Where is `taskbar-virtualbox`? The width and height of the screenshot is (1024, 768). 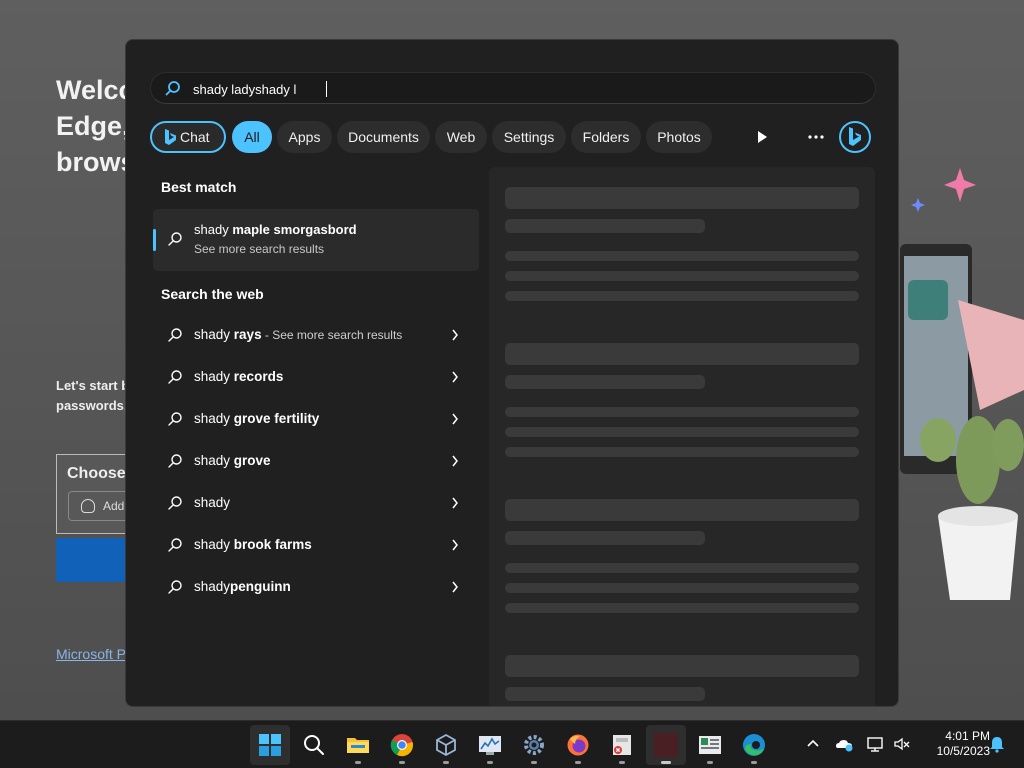 taskbar-virtualbox is located at coordinates (446, 745).